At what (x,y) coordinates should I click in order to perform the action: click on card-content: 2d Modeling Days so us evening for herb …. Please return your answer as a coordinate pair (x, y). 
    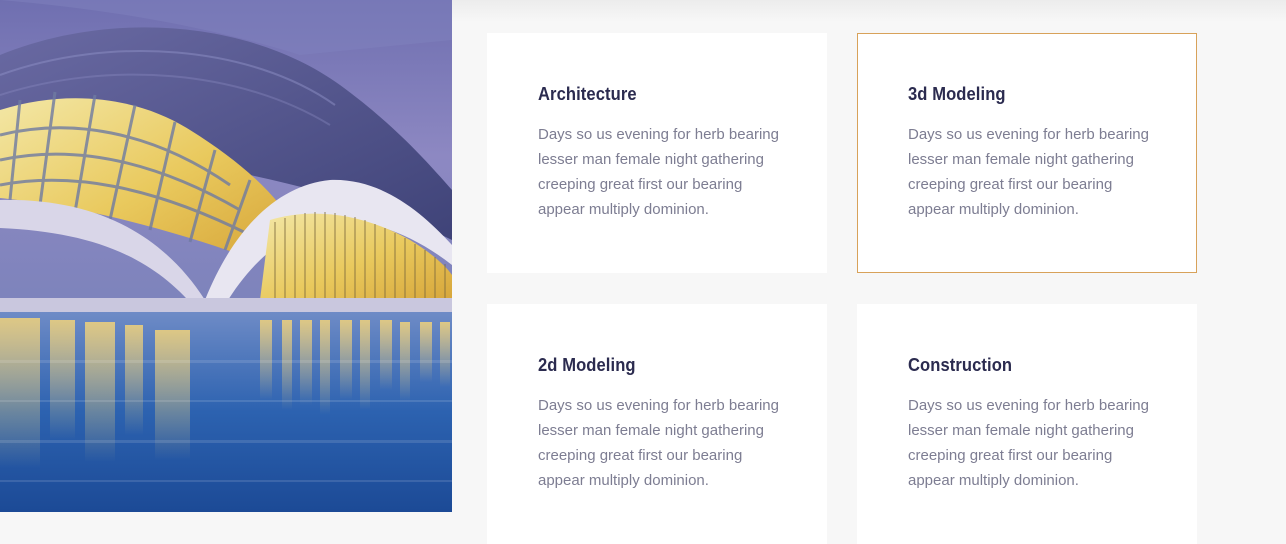
    Looking at the image, I should click on (663, 423).